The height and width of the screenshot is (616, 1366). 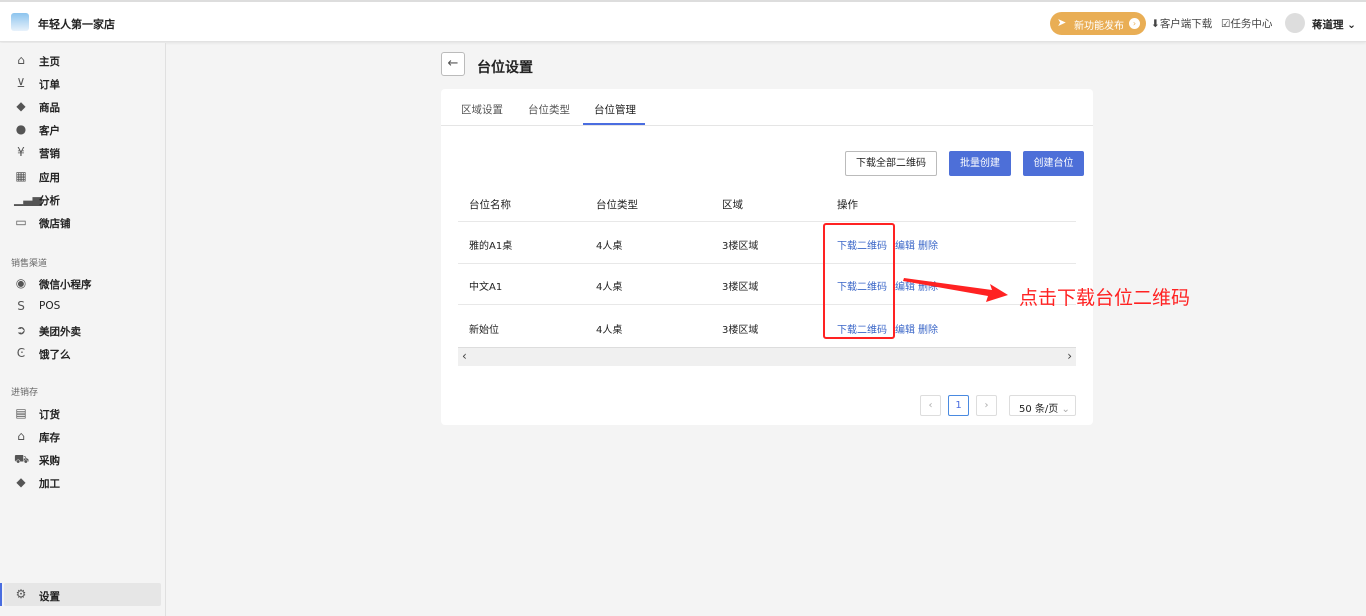 What do you see at coordinates (21, 330) in the screenshot?
I see `meituan-icon: ➲` at bounding box center [21, 330].